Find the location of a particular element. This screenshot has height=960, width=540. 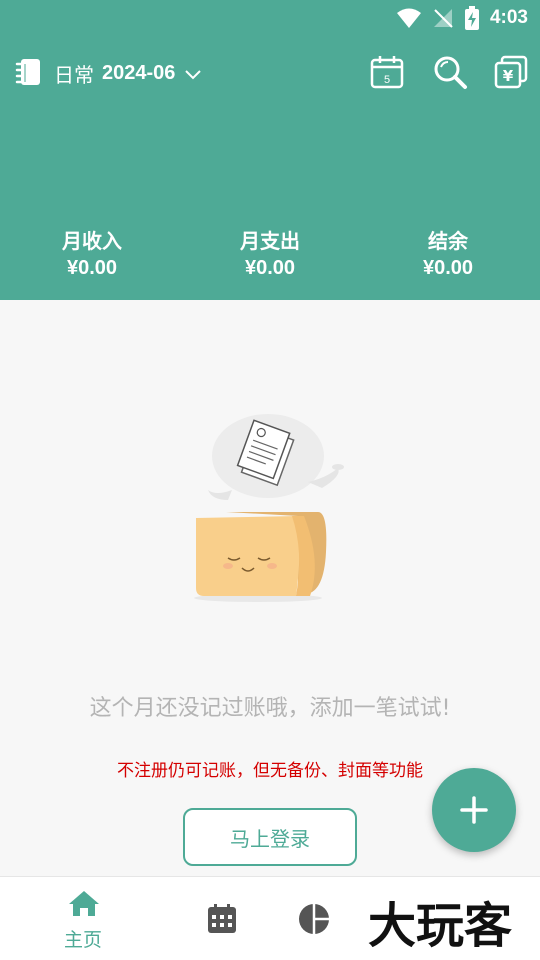

pie-chart-icon is located at coordinates (314, 919).